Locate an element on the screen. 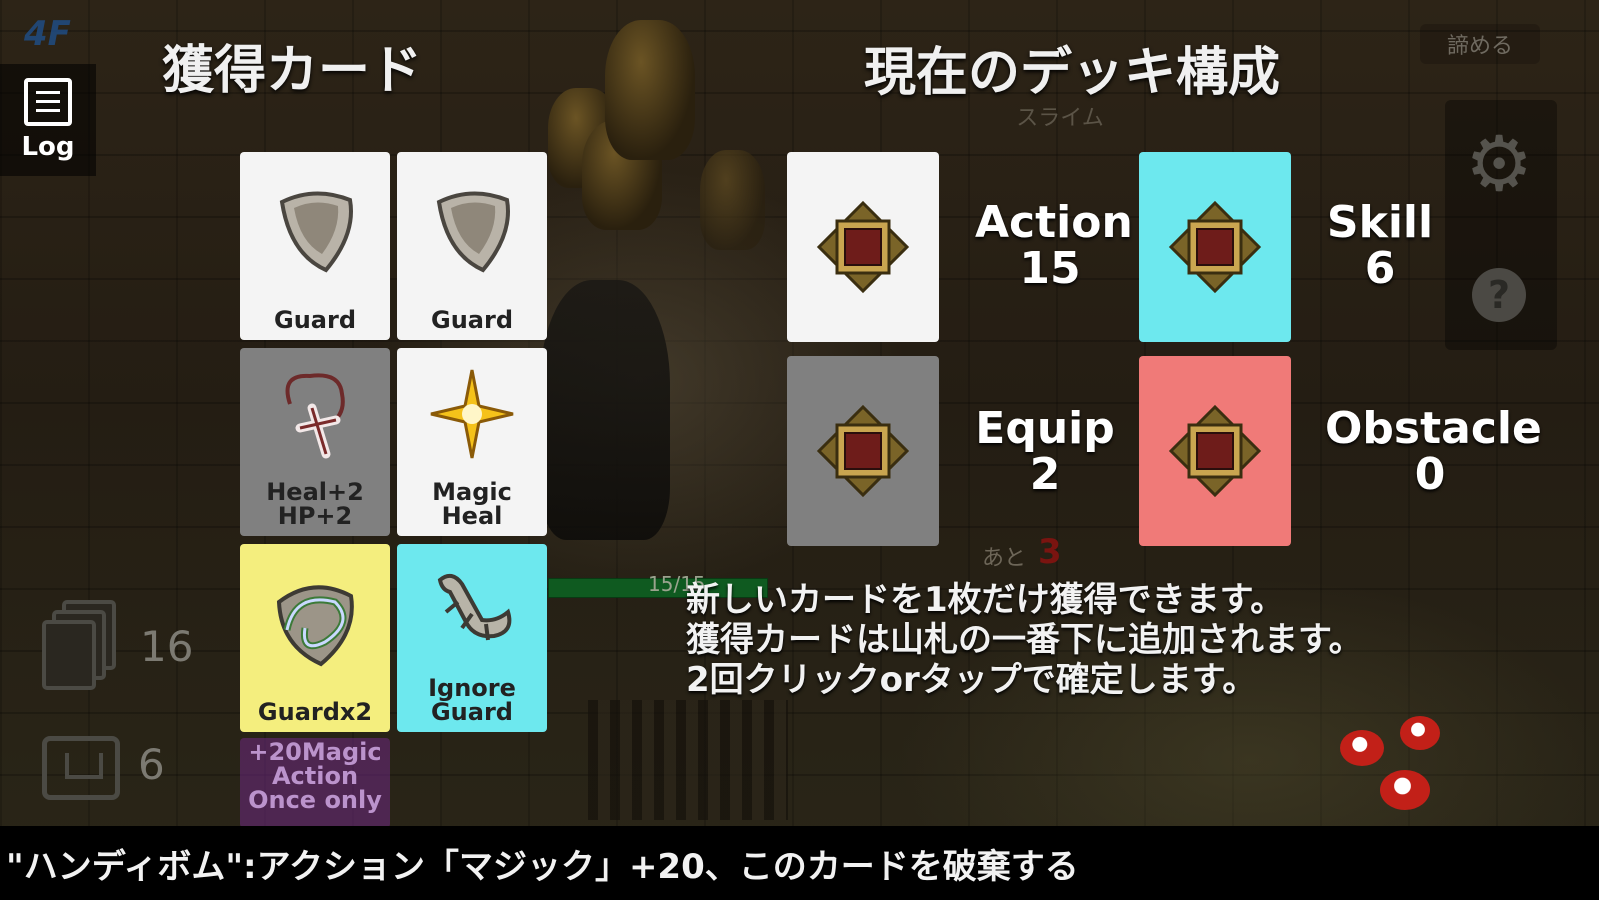 Image resolution: width=1599 pixels, height=900 pixels. deck-type-equip: Equip 2 is located at coordinates (1045, 452).